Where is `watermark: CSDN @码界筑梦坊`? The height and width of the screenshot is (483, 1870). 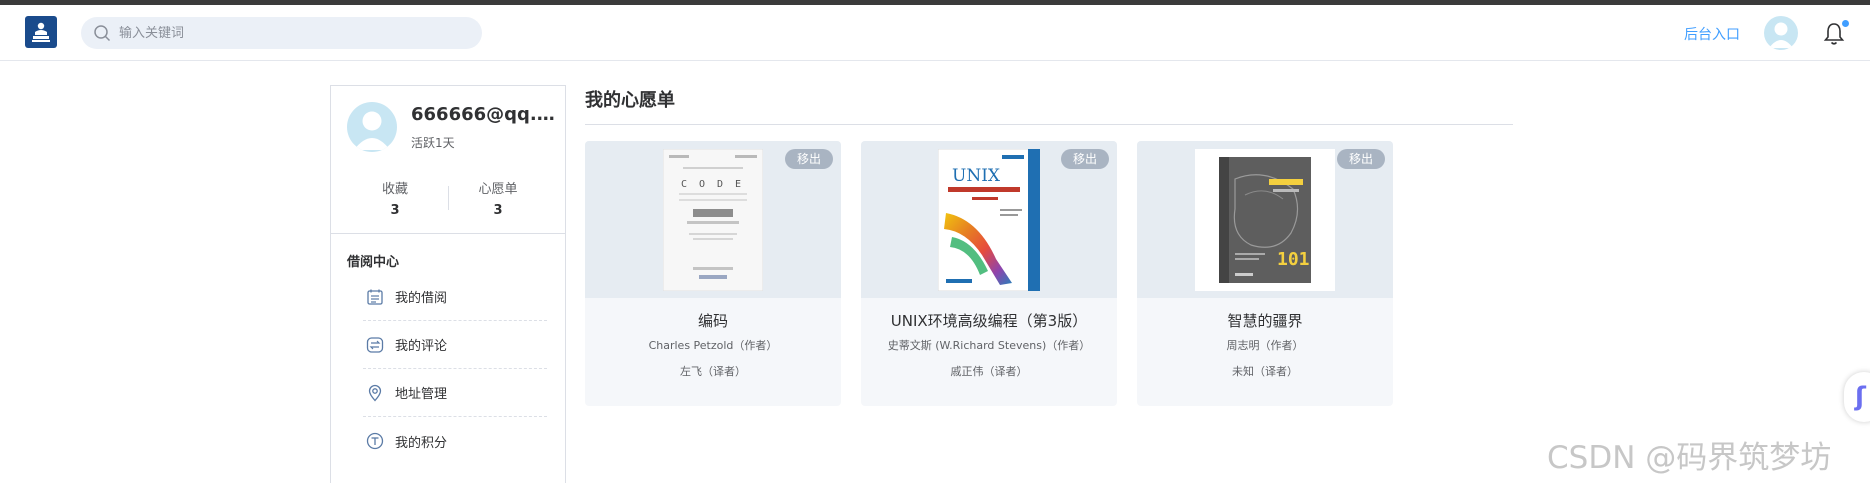 watermark: CSDN @码界筑梦坊 is located at coordinates (1689, 458).